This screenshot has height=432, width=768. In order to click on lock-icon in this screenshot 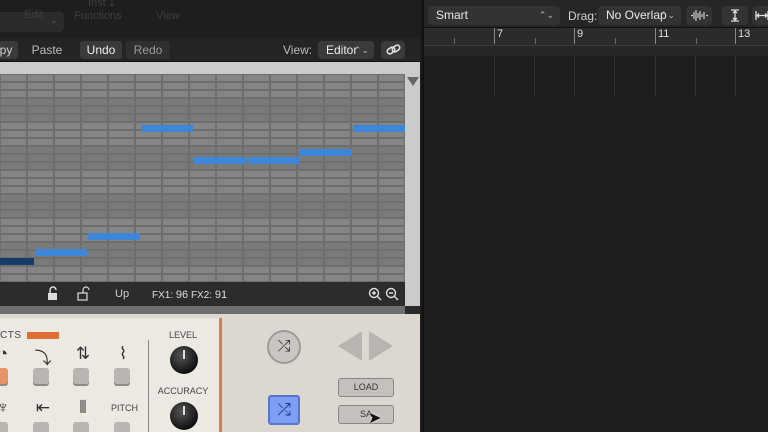, I will do `click(53, 294)`.